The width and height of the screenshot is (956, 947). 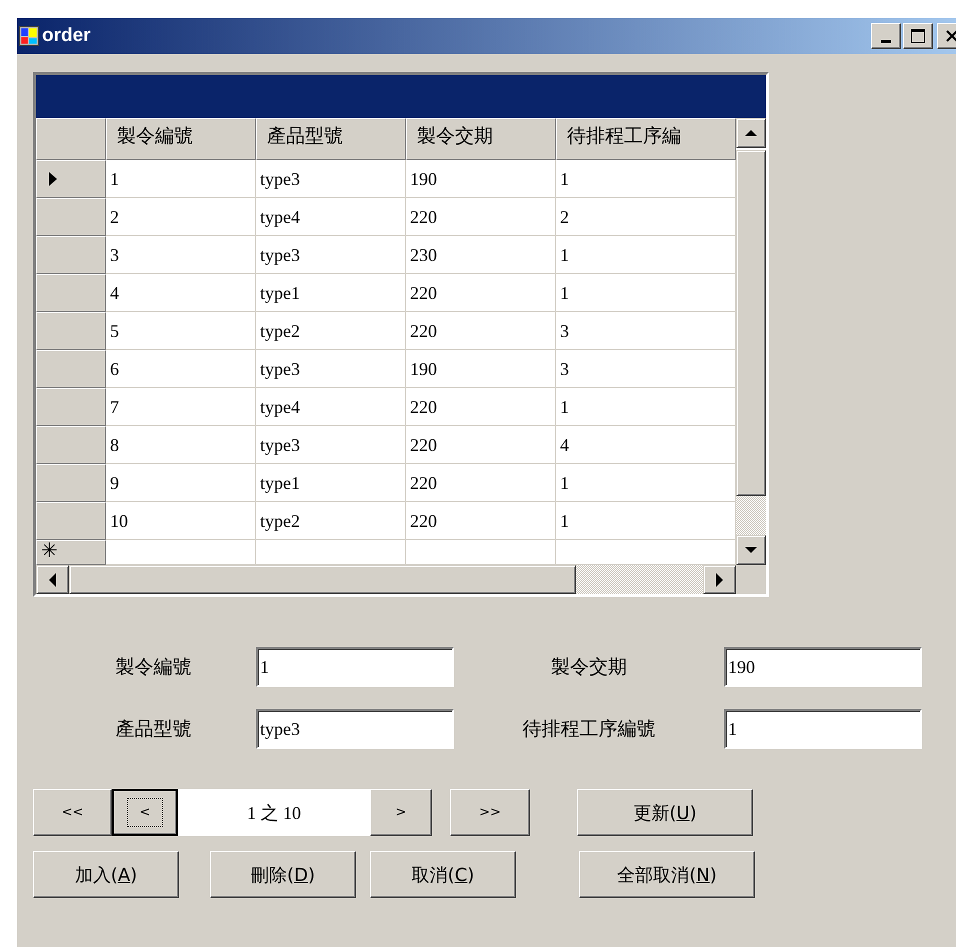 I want to click on horizontal-scrollbar, so click(x=386, y=579).